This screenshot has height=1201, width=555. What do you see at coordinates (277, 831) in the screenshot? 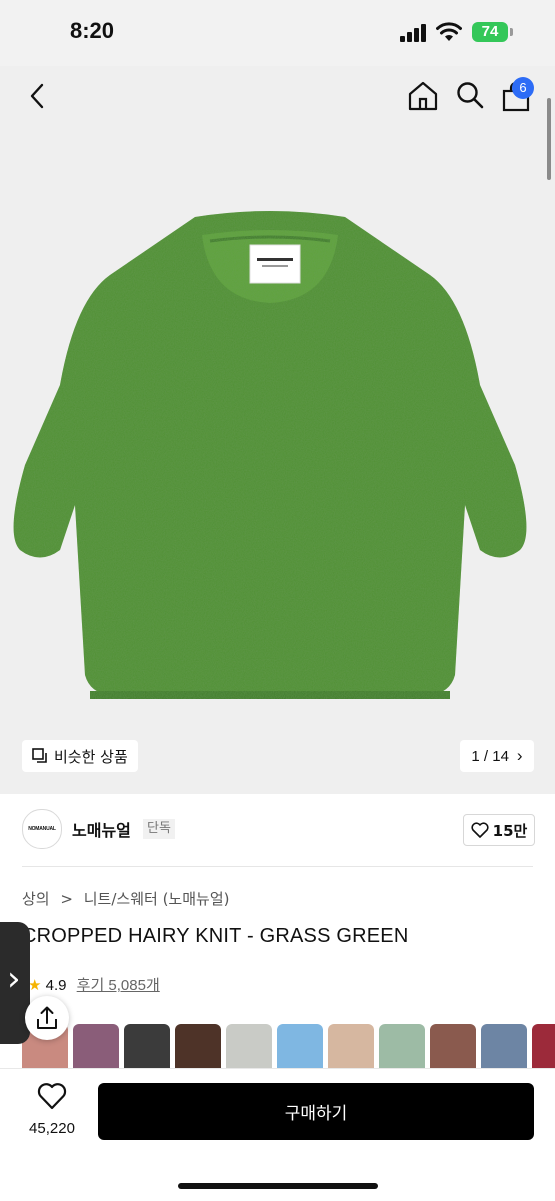
I see `brand-row: NOMANUAL 노매뉴얼 단독 15만` at bounding box center [277, 831].